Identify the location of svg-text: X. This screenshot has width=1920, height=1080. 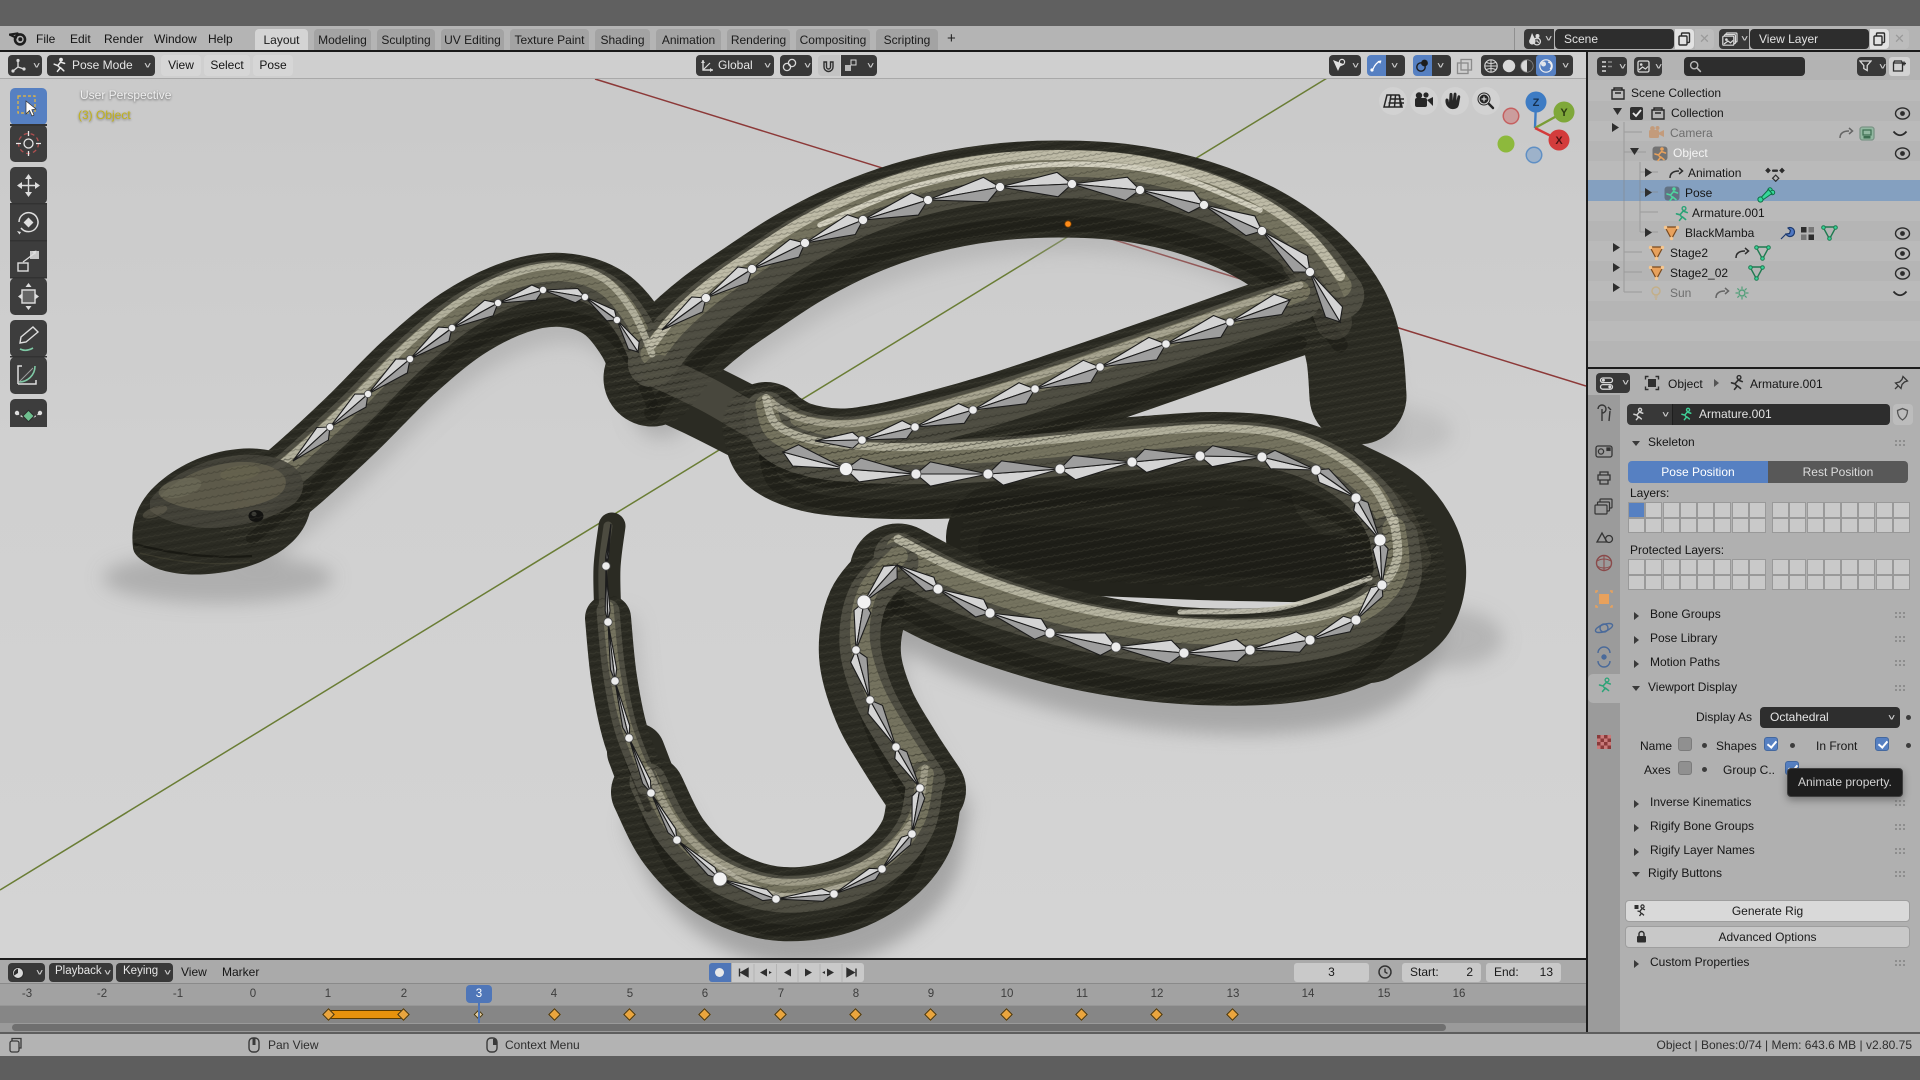
(1559, 141).